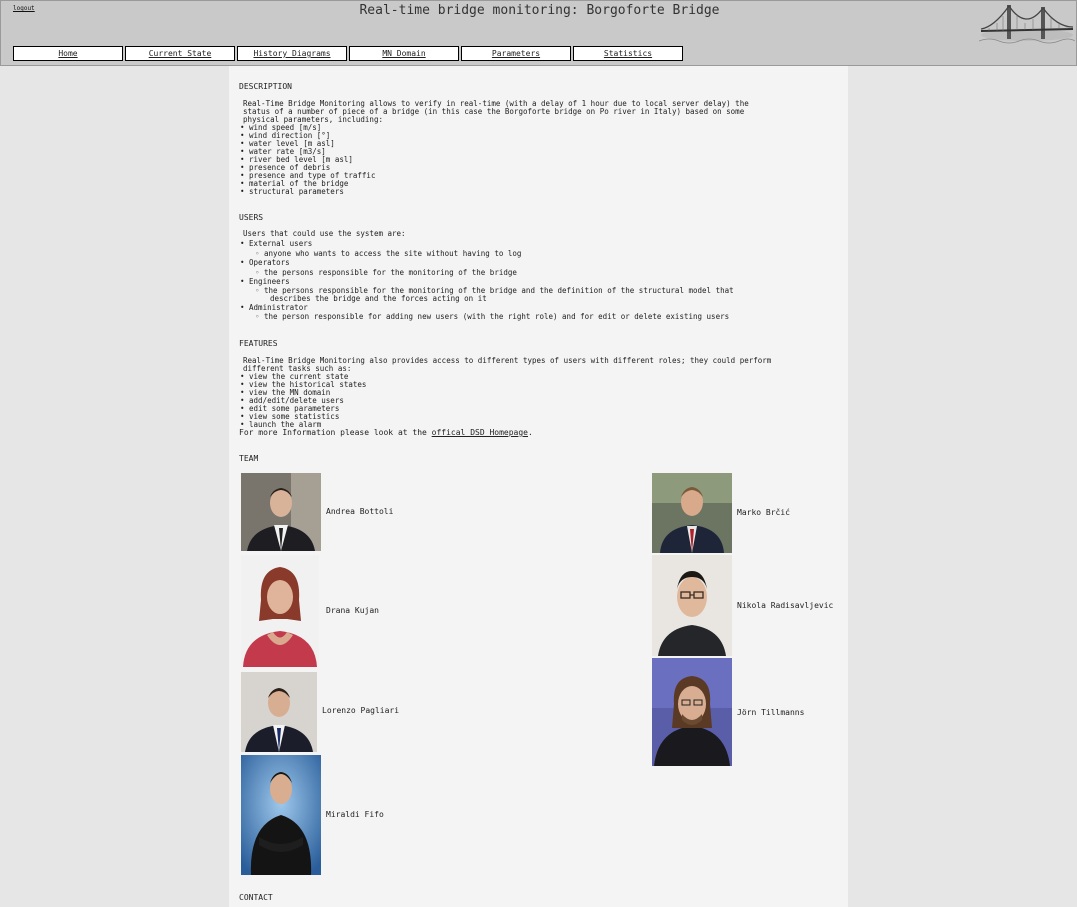 Image resolution: width=1077 pixels, height=907 pixels. I want to click on user-role: Administrator, so click(487, 308).